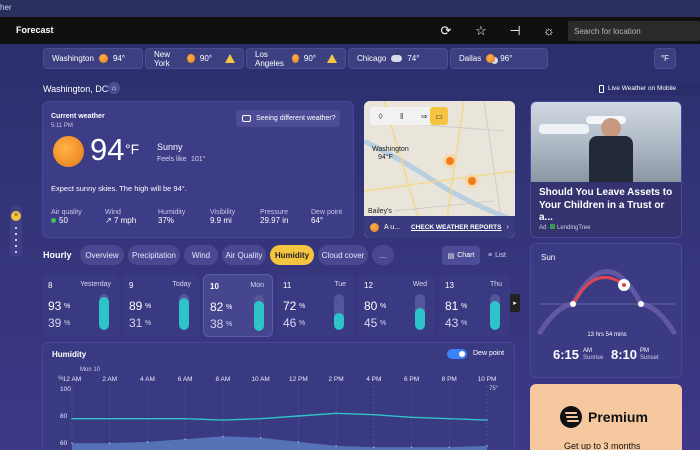 This screenshot has height=450, width=700. What do you see at coordinates (587, 351) in the screenshot?
I see `sunrise-ampm: AM` at bounding box center [587, 351].